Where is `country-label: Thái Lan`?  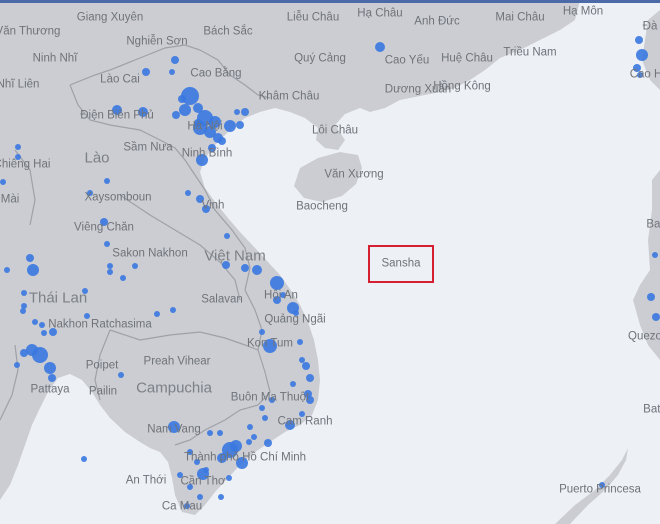 country-label: Thái Lan is located at coordinates (58, 298).